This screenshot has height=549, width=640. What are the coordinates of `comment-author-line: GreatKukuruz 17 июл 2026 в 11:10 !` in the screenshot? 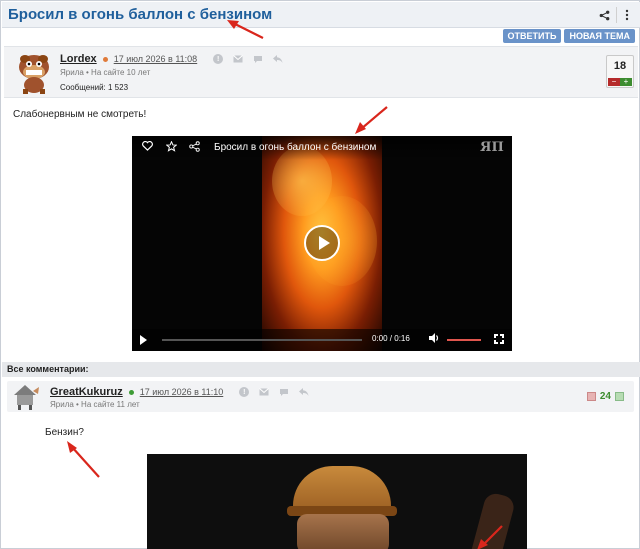 It's located at (179, 392).